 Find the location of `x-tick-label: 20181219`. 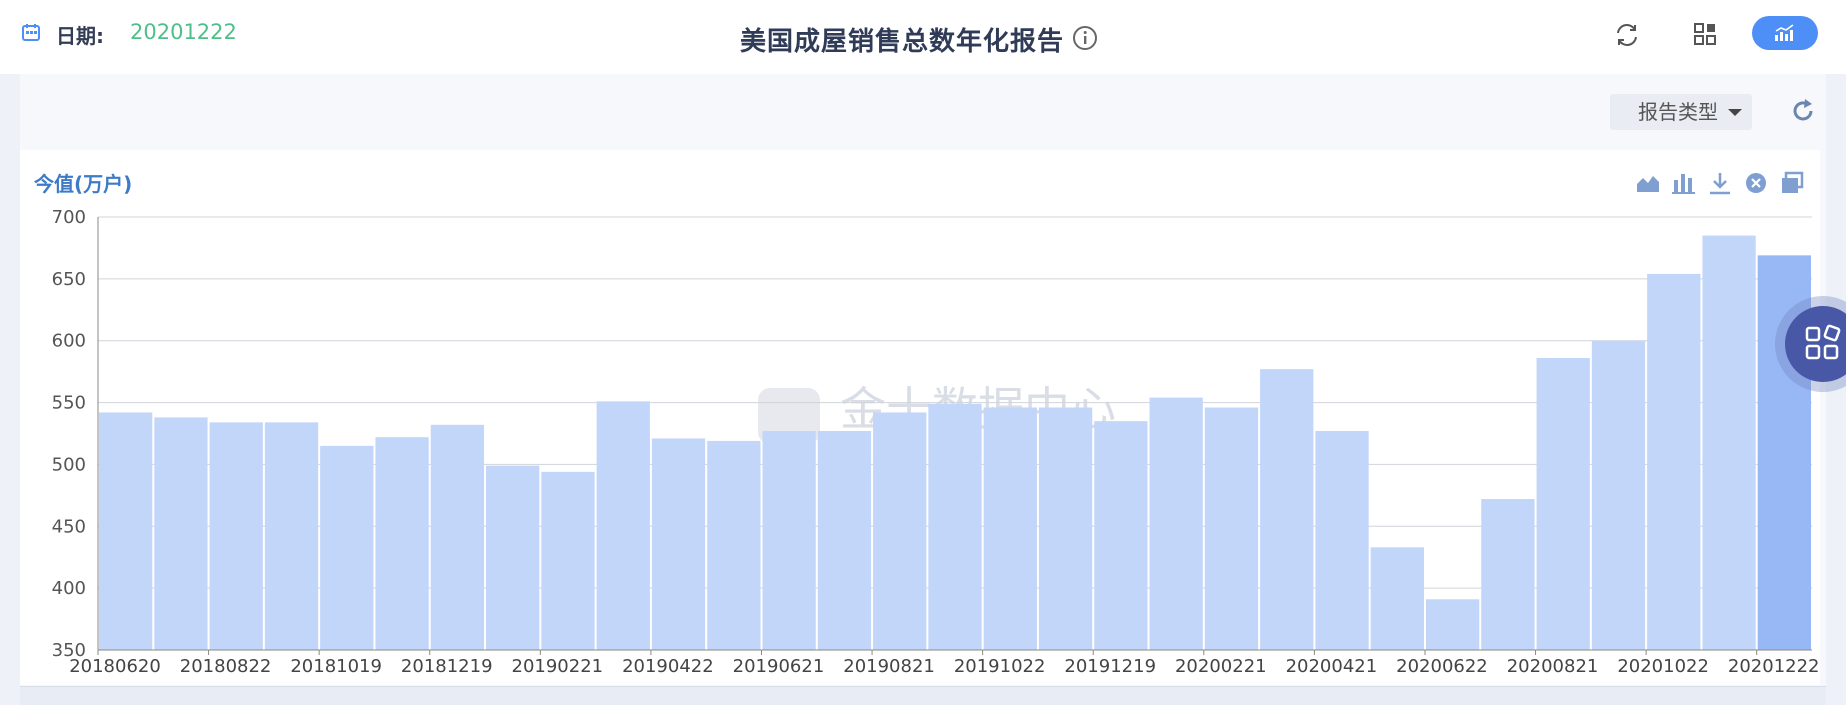

x-tick-label: 20181219 is located at coordinates (447, 666).